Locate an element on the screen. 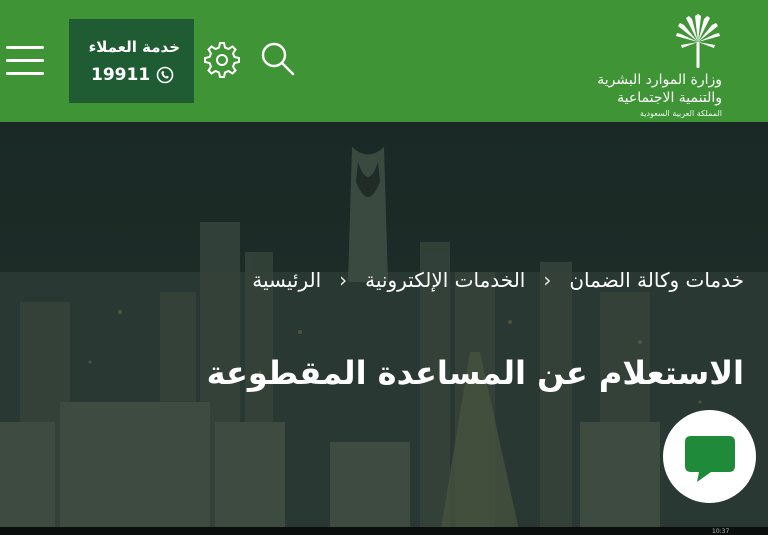  chat-button is located at coordinates (709, 456).